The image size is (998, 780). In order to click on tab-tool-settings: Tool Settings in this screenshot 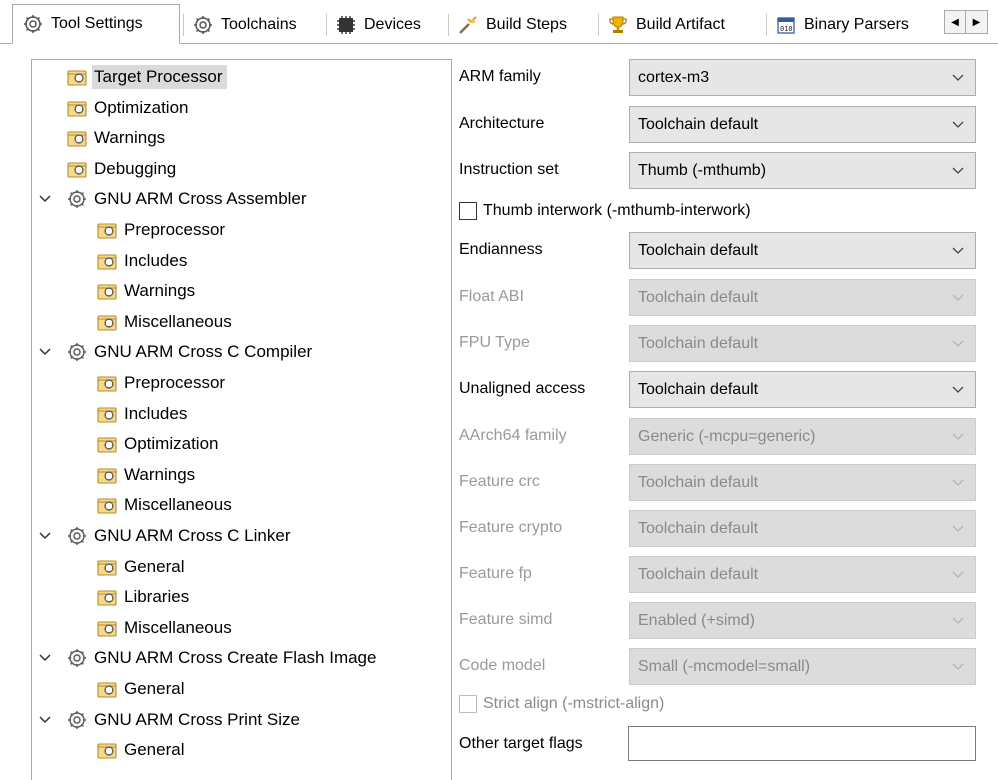, I will do `click(96, 24)`.